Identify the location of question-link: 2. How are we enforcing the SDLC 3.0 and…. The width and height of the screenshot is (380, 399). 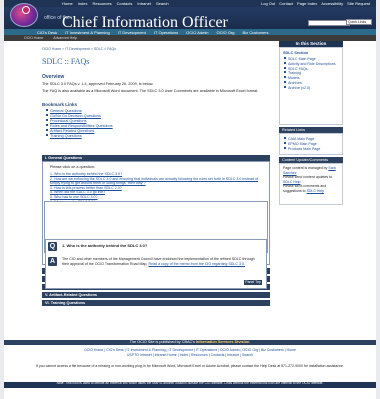
(158, 181).